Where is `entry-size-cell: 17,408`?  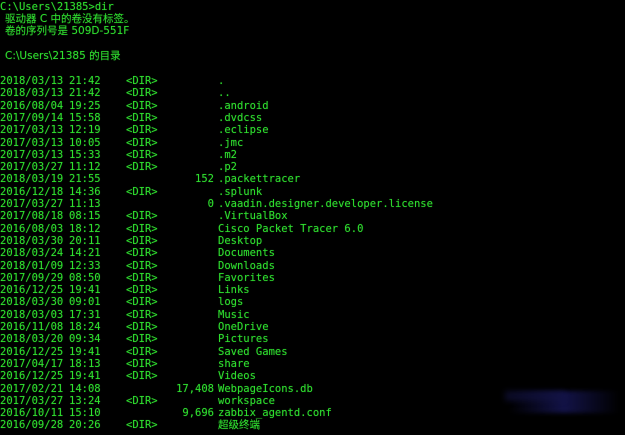 entry-size-cell: 17,408 is located at coordinates (184, 389).